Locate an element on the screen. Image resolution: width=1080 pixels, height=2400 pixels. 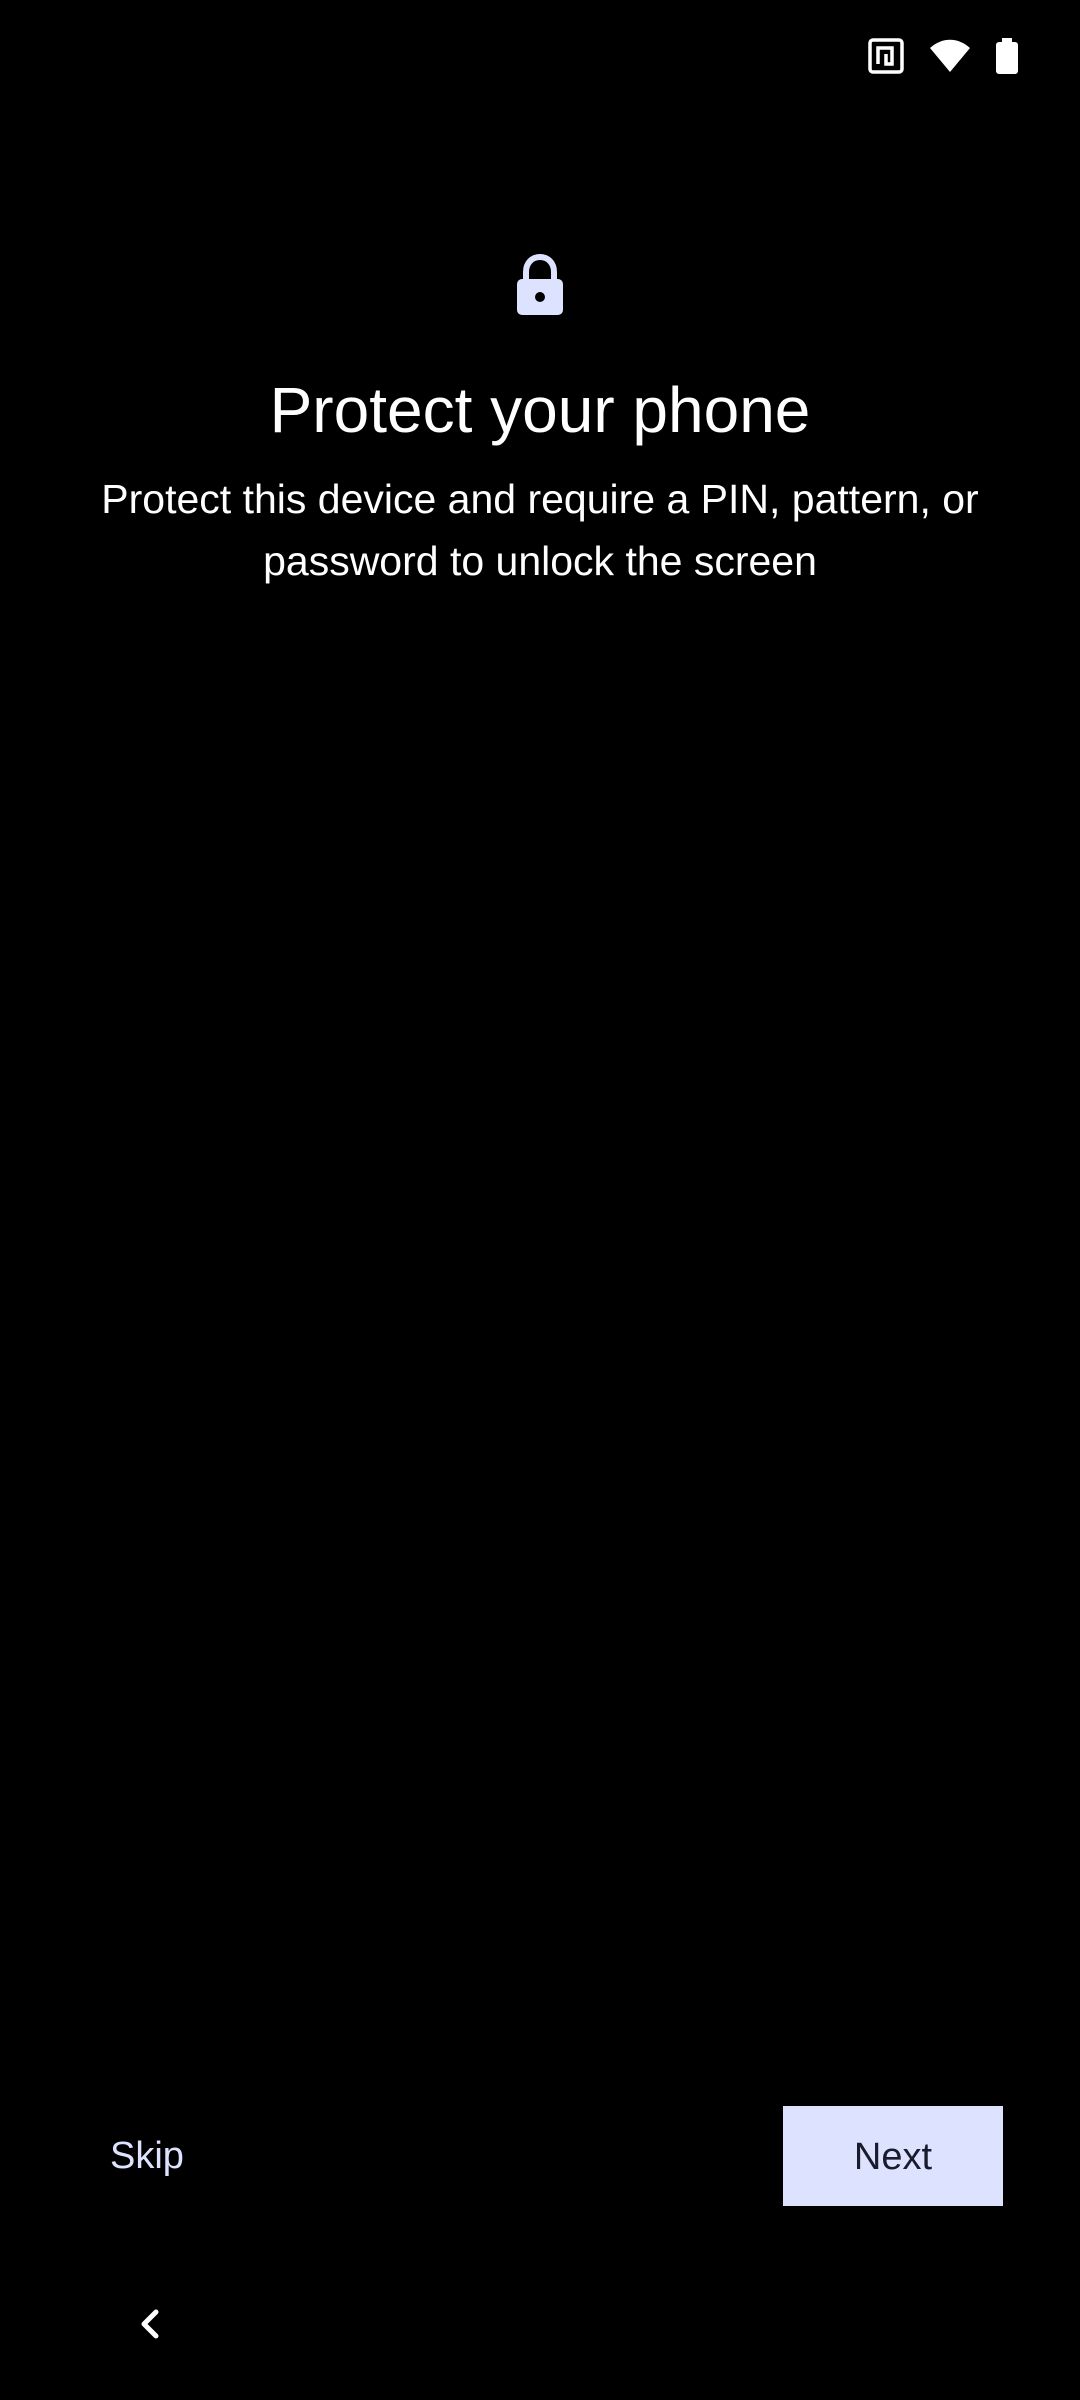
back-button is located at coordinates (150, 2324).